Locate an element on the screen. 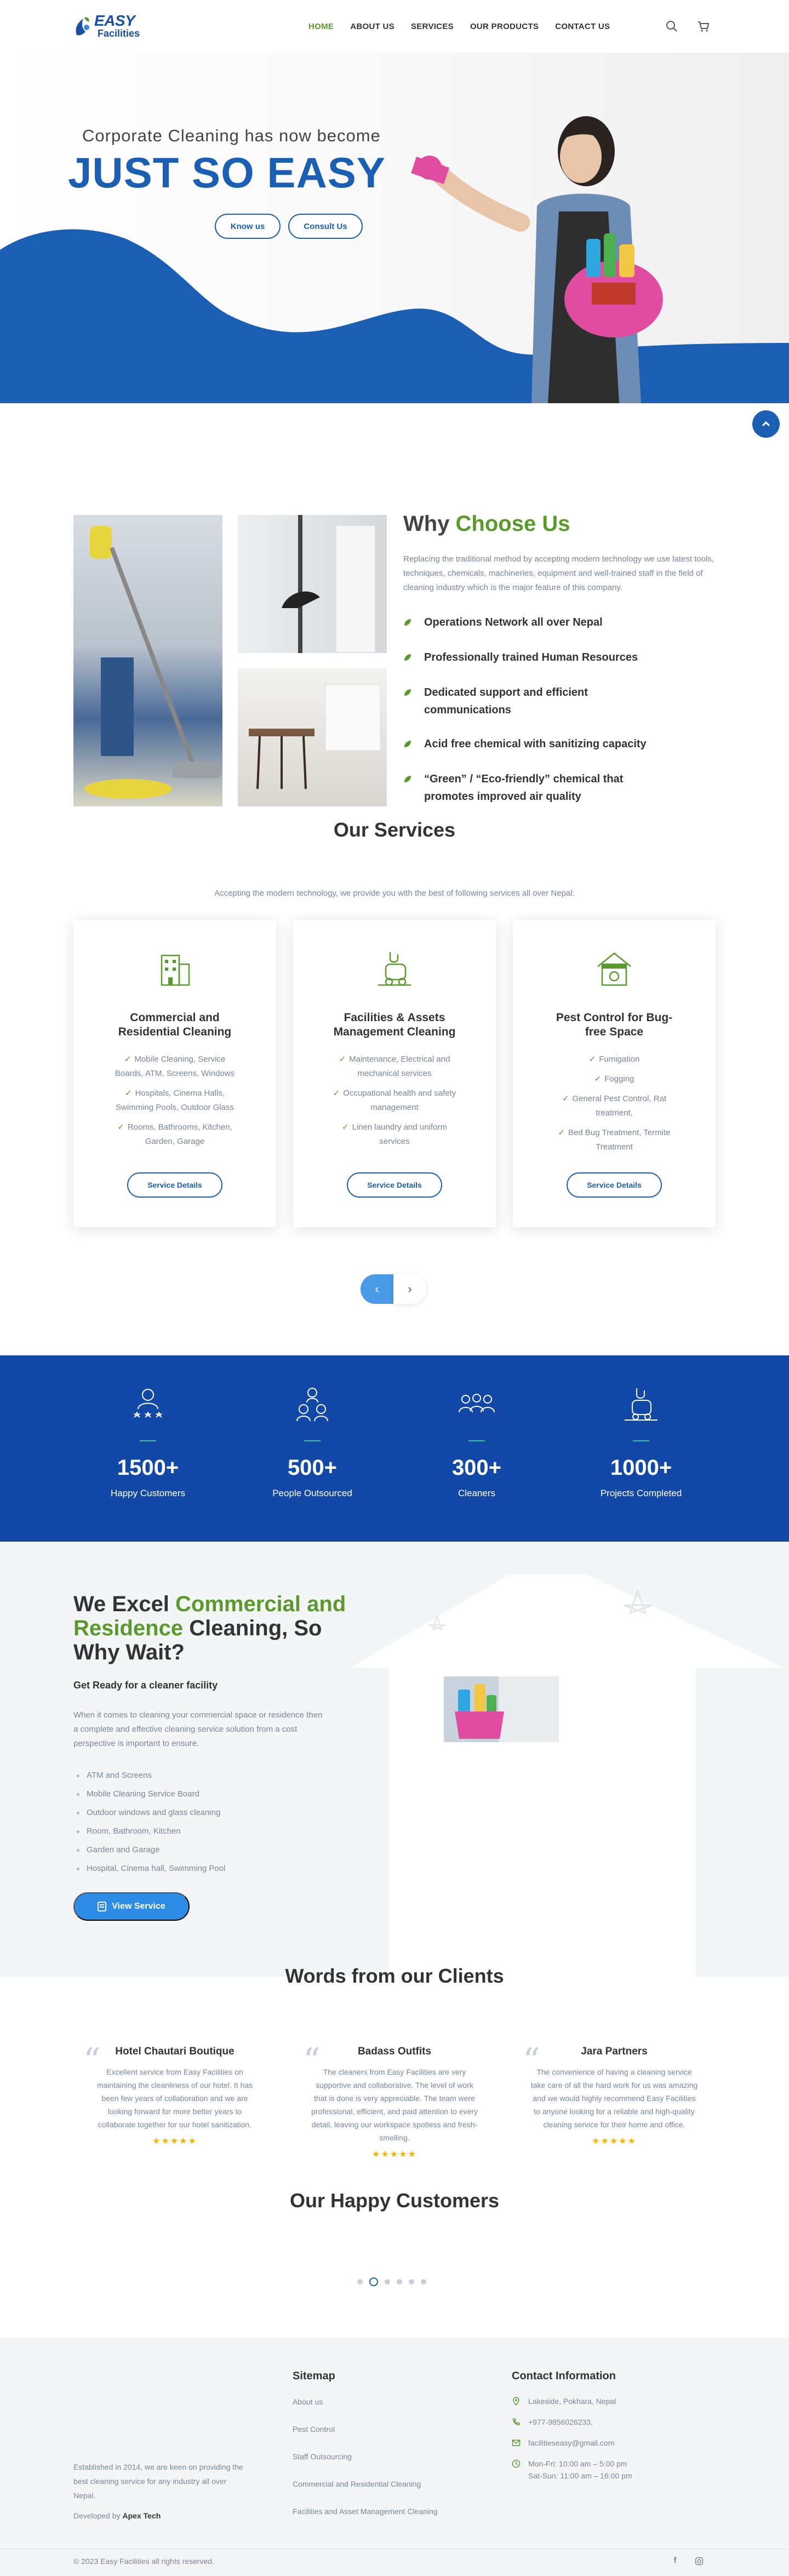  list-item: Professionally trained Human Resources is located at coordinates (535, 657).